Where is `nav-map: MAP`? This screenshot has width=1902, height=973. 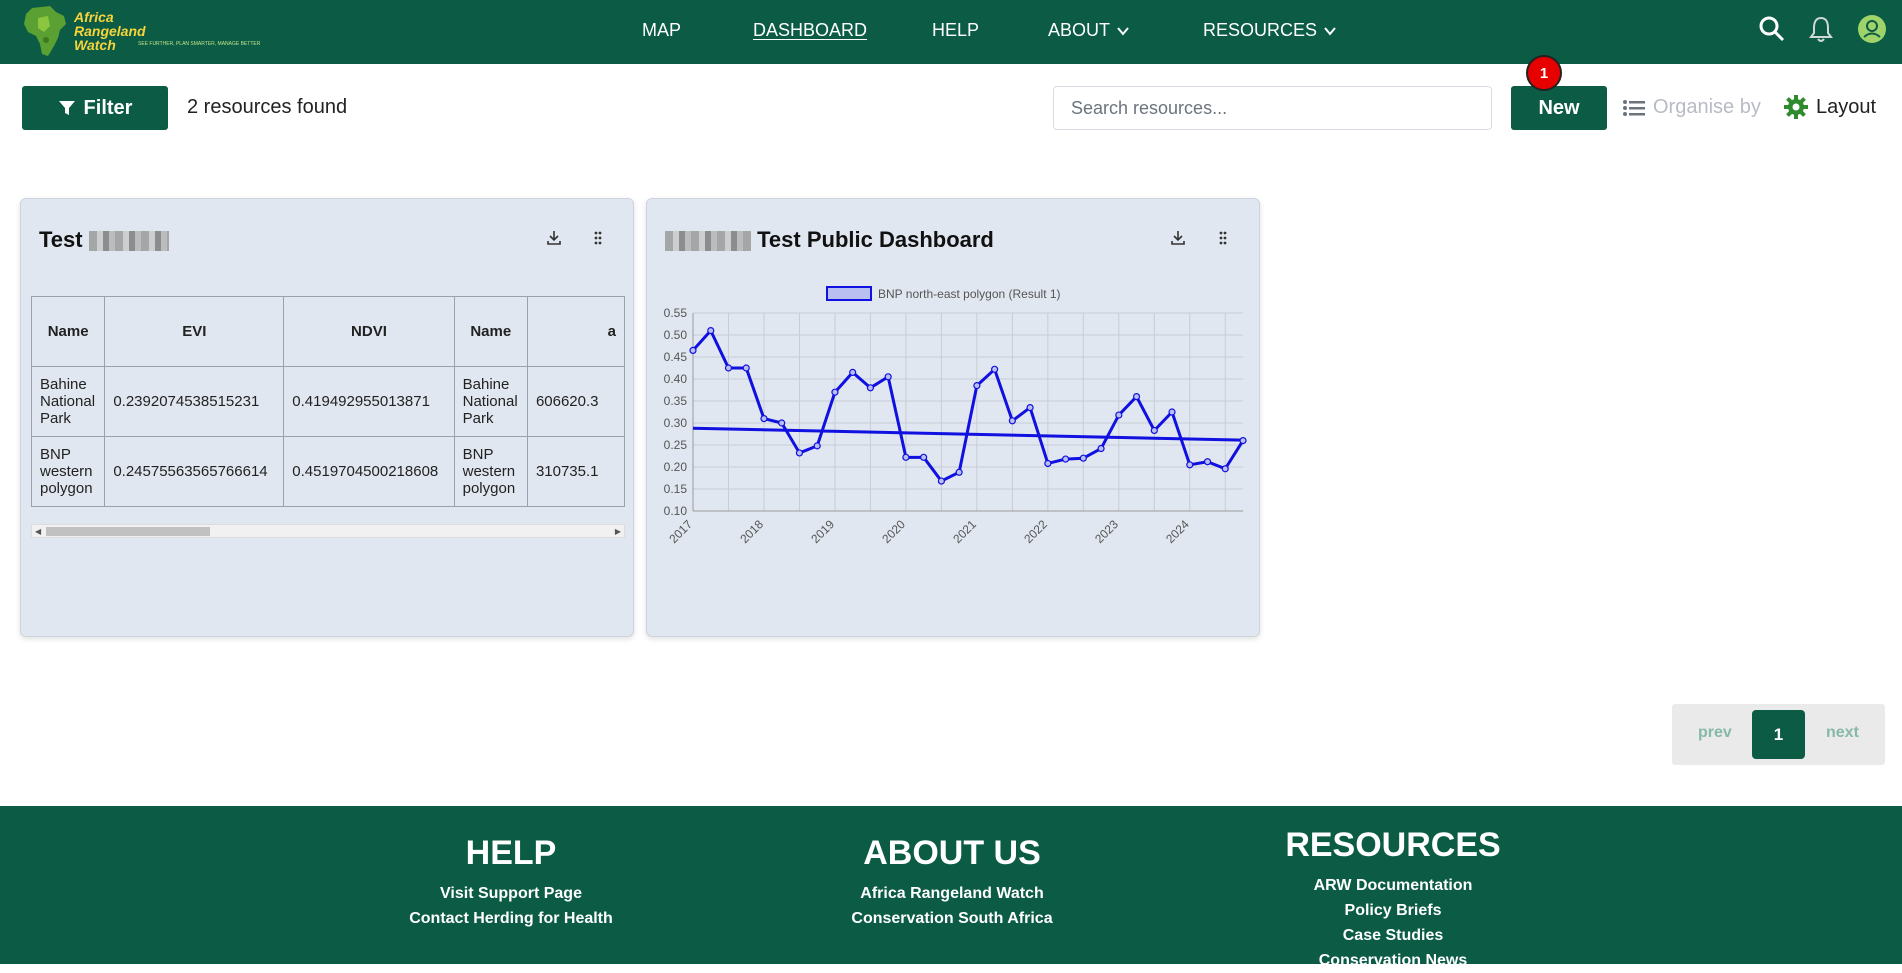
nav-map: MAP is located at coordinates (661, 30).